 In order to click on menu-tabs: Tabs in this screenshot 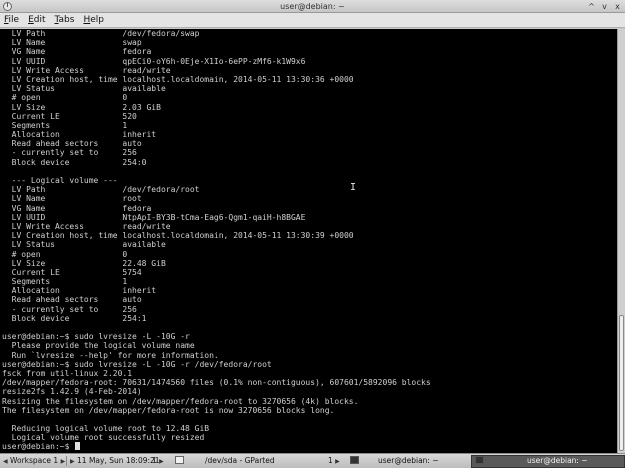, I will do `click(65, 20)`.